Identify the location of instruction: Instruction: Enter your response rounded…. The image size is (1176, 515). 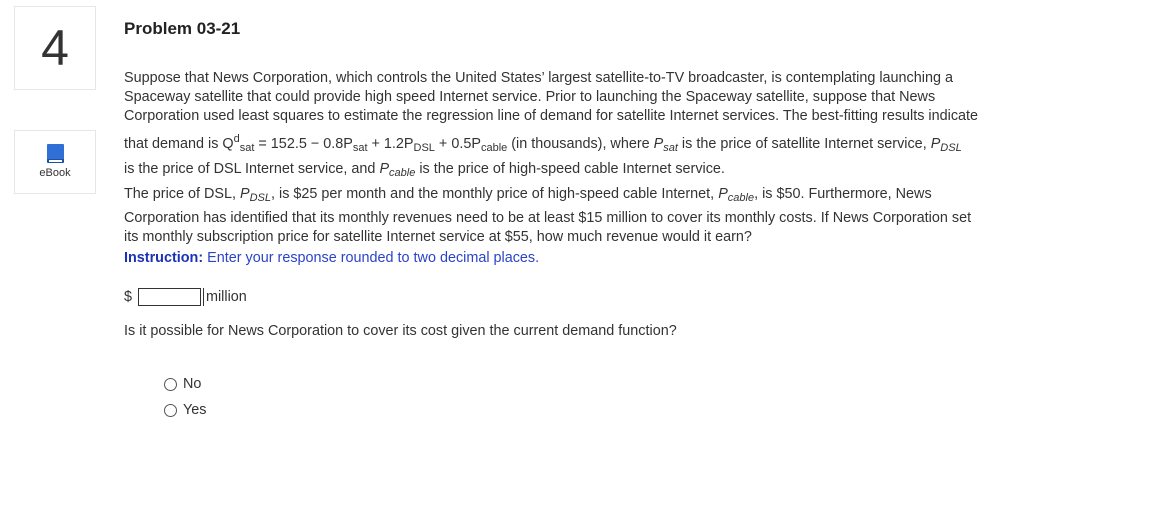
(331, 258).